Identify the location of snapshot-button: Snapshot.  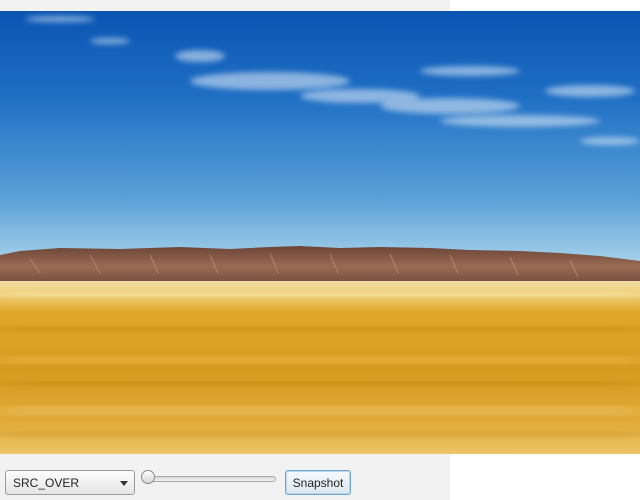
(318, 482).